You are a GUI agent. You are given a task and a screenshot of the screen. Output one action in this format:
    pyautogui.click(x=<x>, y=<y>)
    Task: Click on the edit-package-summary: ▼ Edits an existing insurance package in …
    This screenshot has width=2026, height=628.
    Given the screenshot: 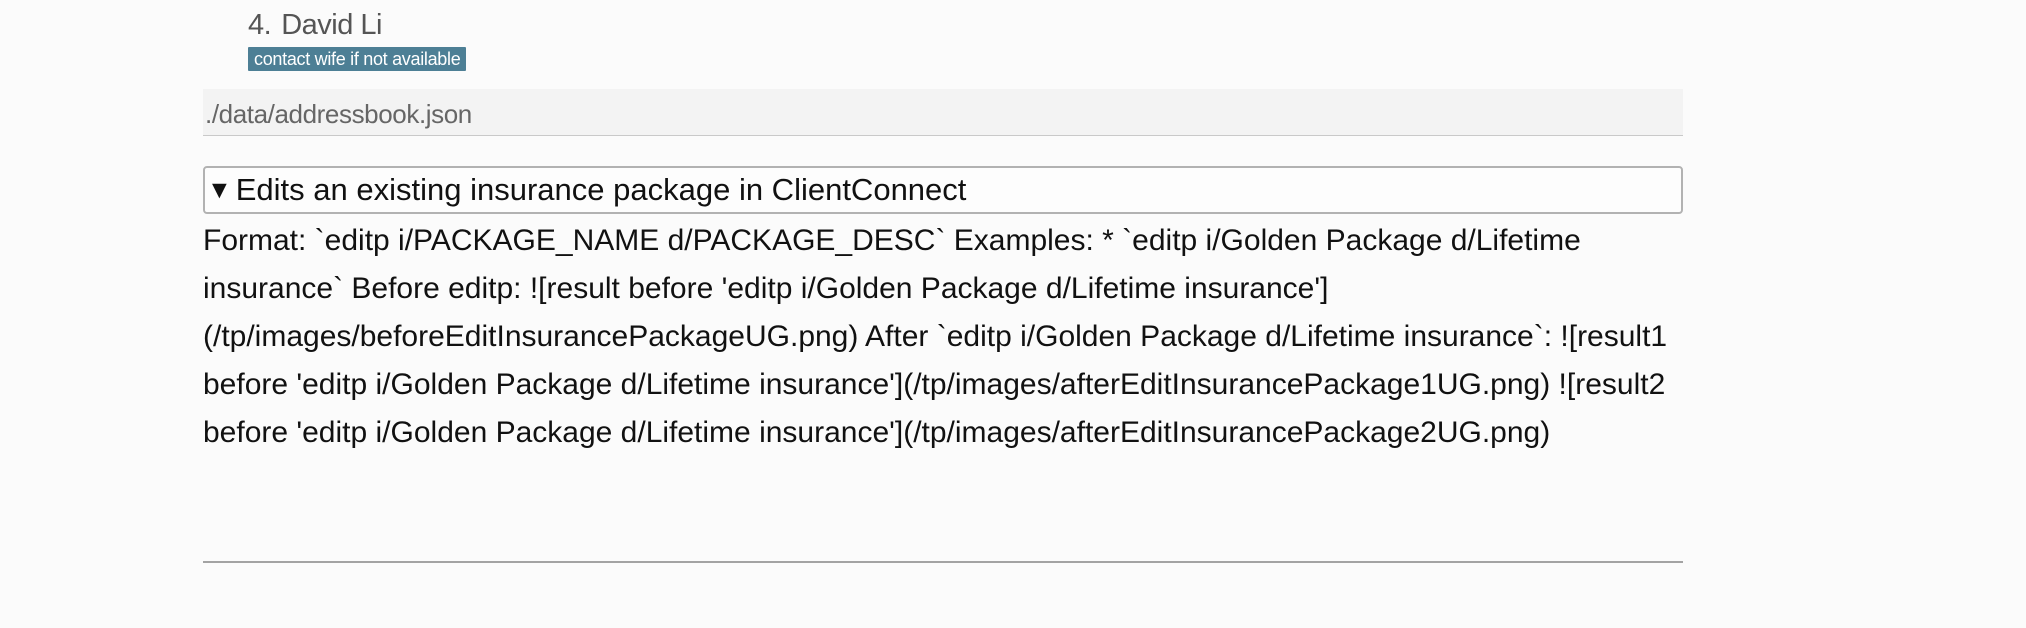 What is the action you would take?
    pyautogui.click(x=943, y=190)
    